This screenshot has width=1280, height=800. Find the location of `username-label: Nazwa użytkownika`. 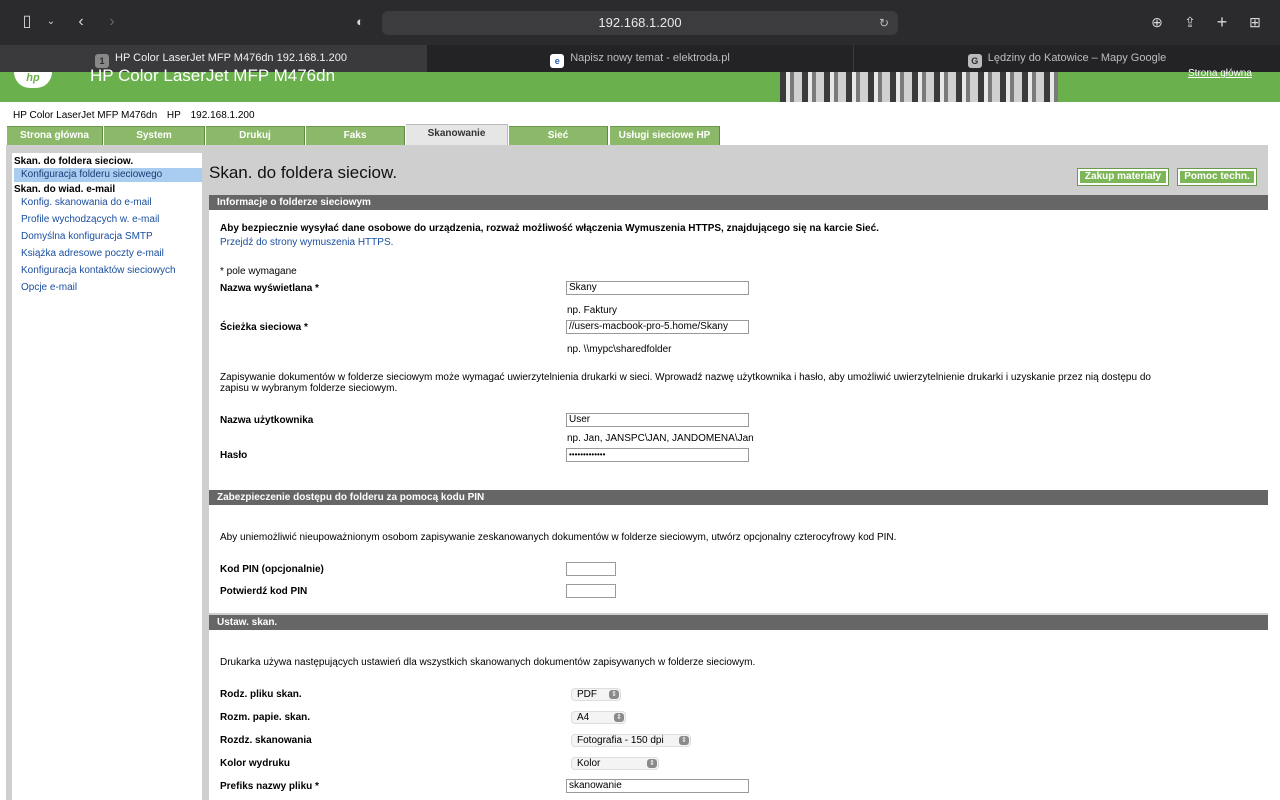

username-label: Nazwa użytkownika is located at coordinates (267, 420).